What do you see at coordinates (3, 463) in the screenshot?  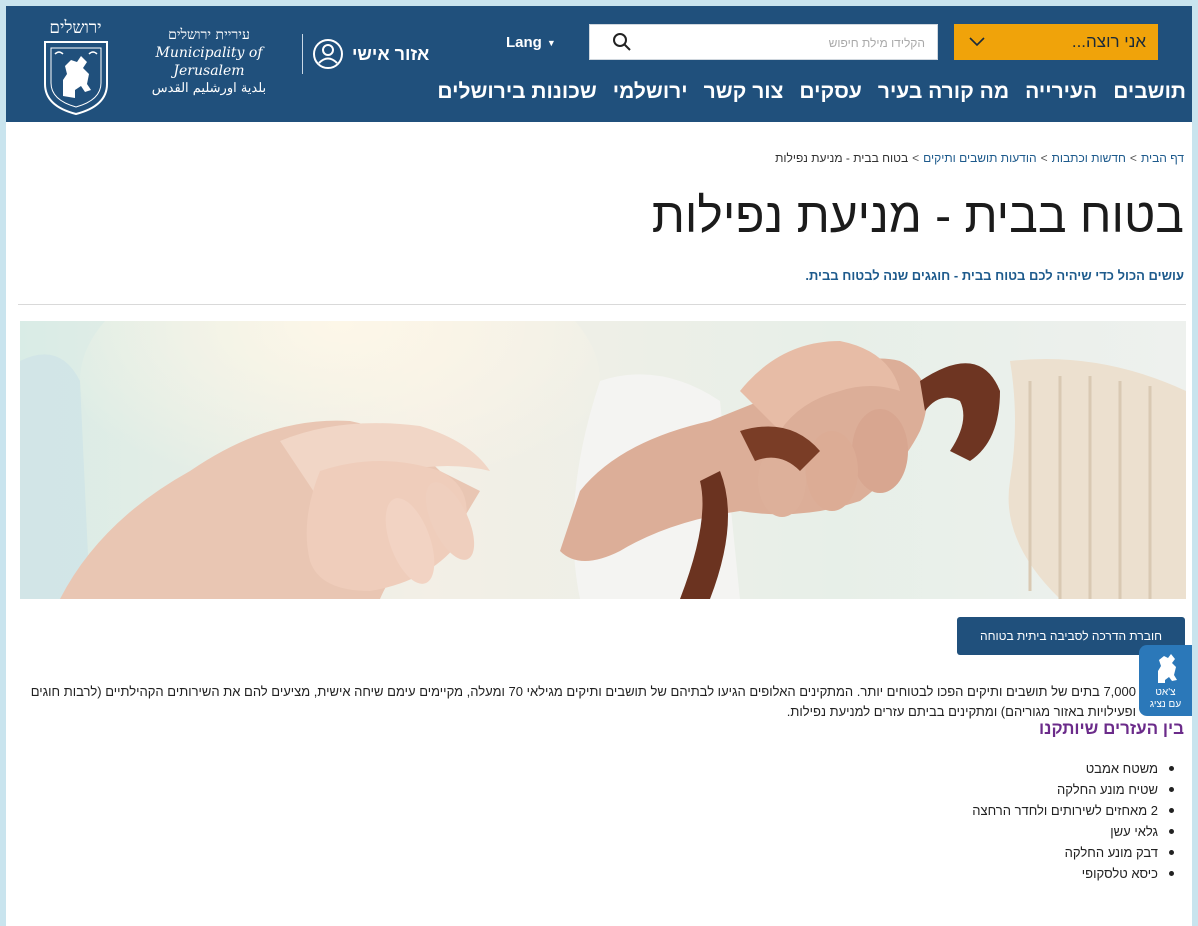 I see `window-frame-left` at bounding box center [3, 463].